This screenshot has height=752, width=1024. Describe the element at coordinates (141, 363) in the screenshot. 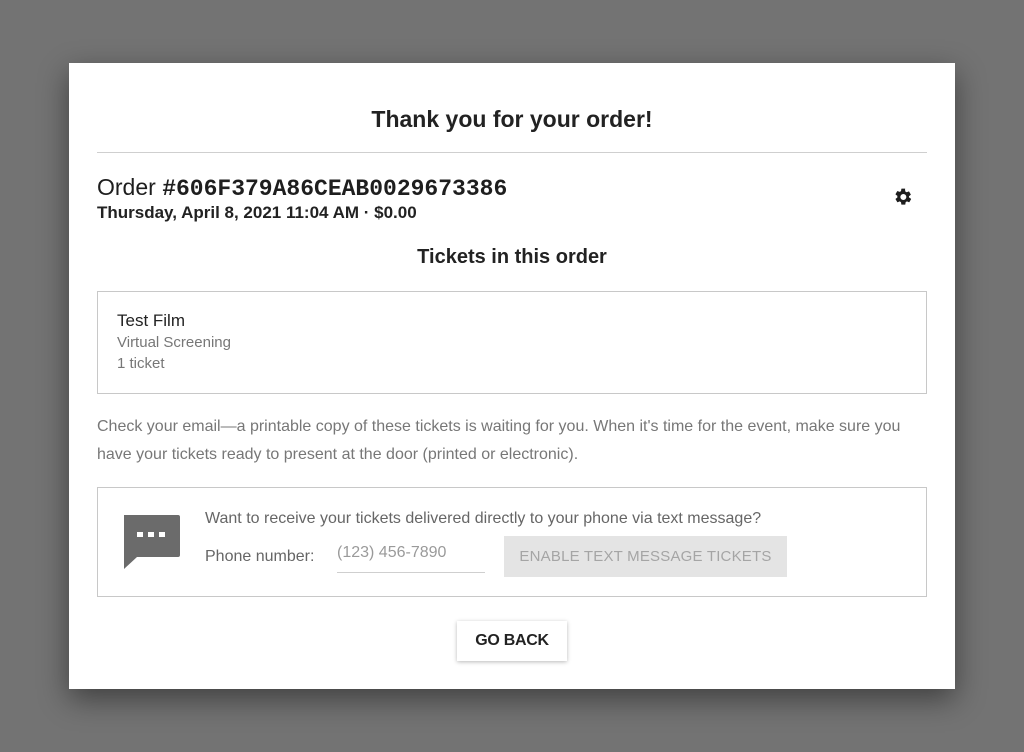

I see `ticket-count: 1 ticket` at that location.